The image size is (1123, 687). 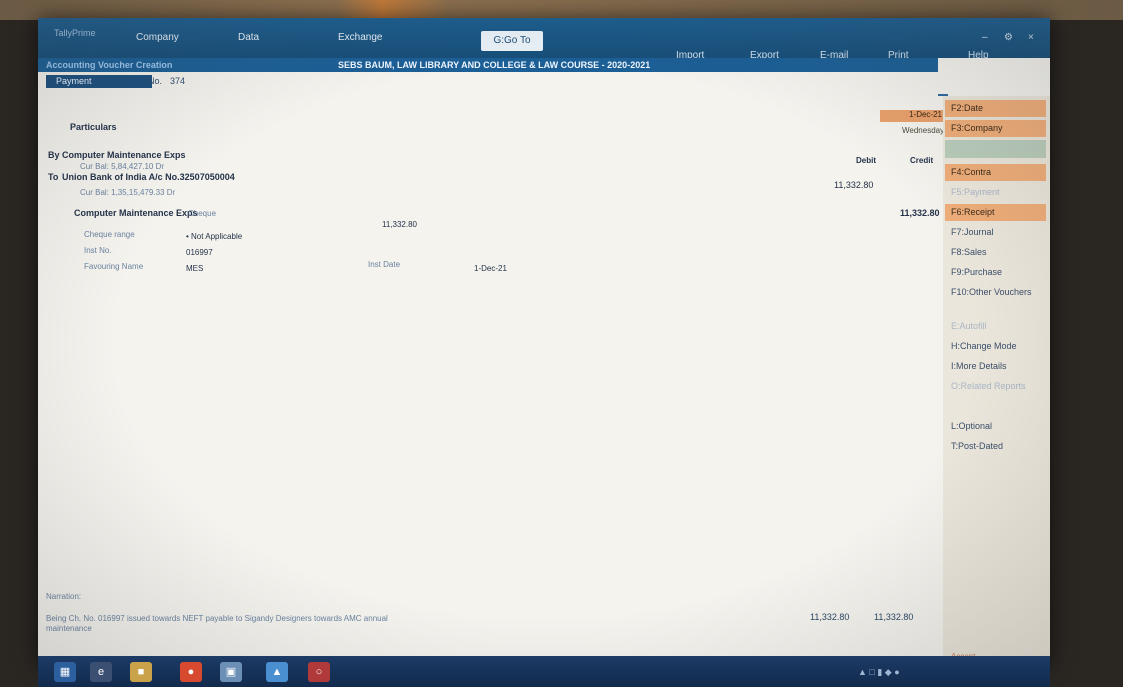 What do you see at coordinates (490, 268) in the screenshot?
I see `inst-date-value: 1-Dec-21` at bounding box center [490, 268].